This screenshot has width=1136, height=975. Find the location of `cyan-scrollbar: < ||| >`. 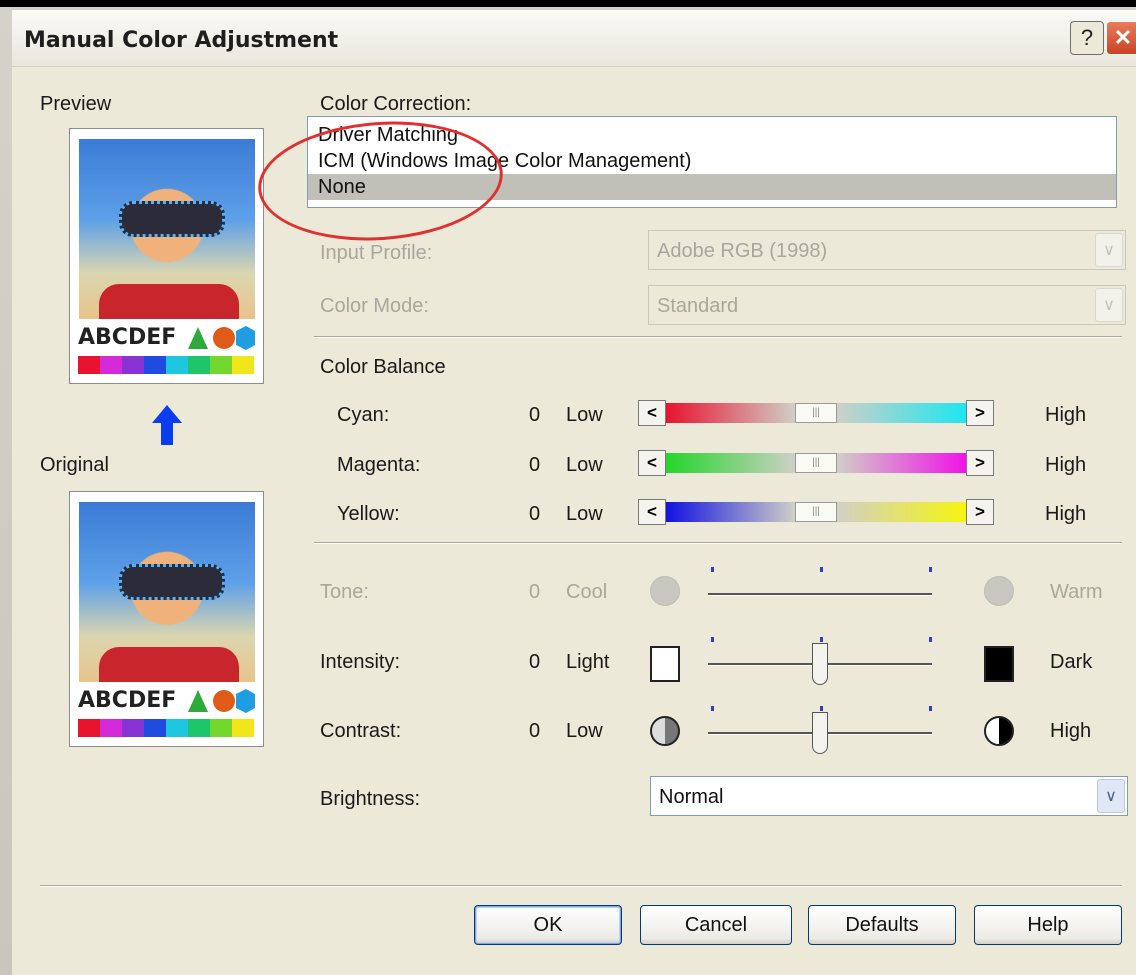

cyan-scrollbar: < ||| > is located at coordinates (816, 413).